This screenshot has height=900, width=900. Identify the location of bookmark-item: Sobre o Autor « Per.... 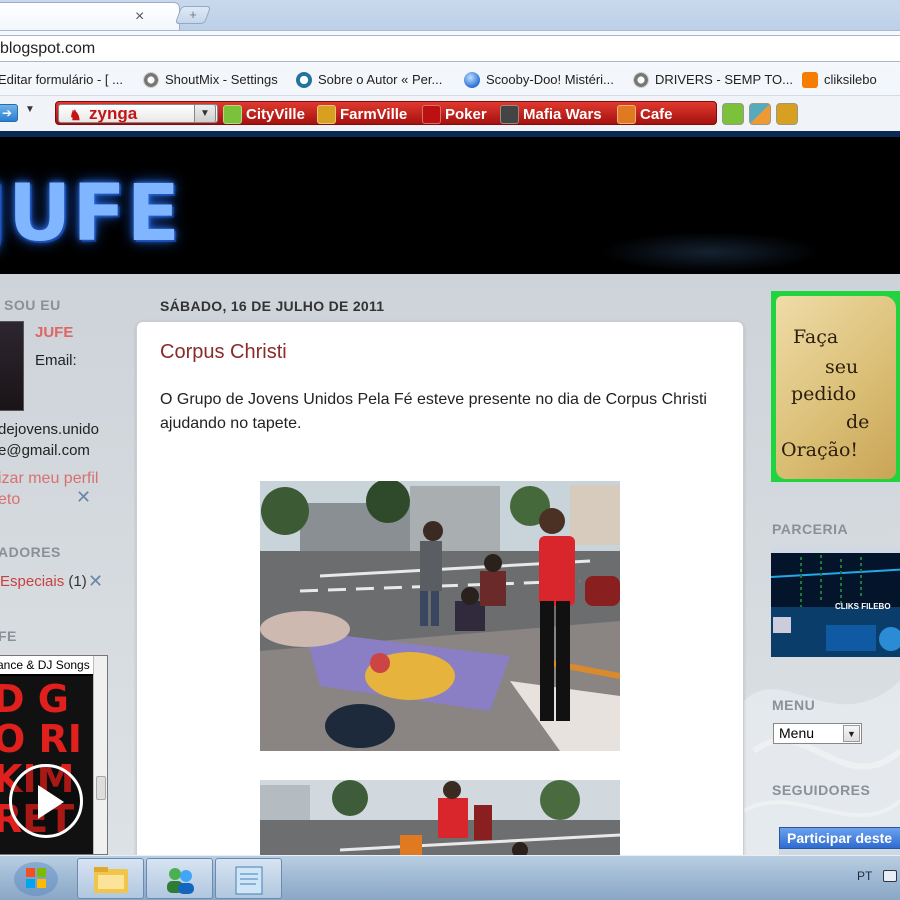
(369, 80).